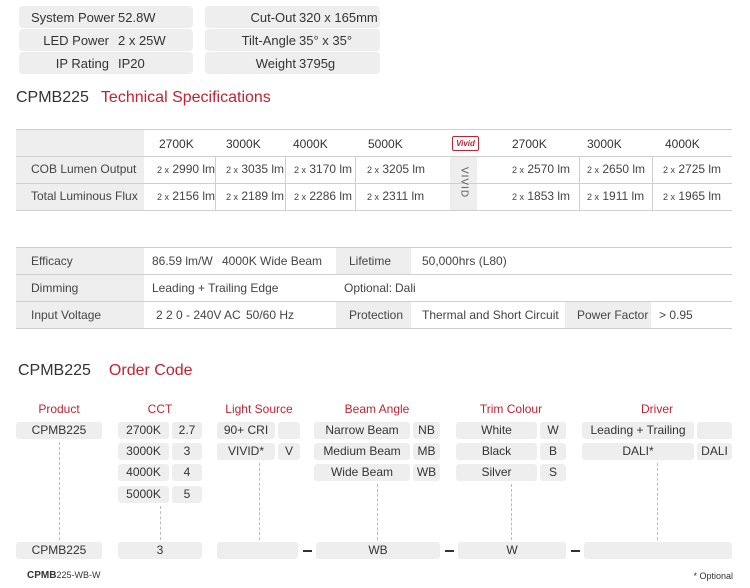  Describe the element at coordinates (106, 40) in the screenshot. I see `led-power-row: LED Power 2 x 25W` at that location.